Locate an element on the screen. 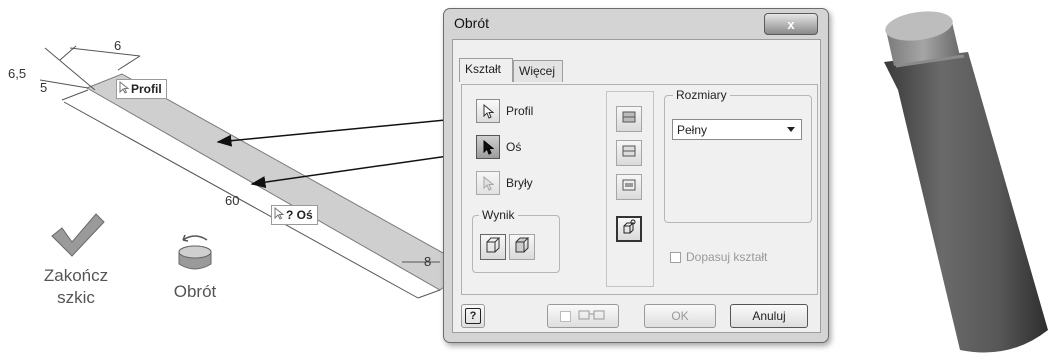 The height and width of the screenshot is (353, 1056). finish-sketch-button: Zakończ szkic is located at coordinates (76, 259).